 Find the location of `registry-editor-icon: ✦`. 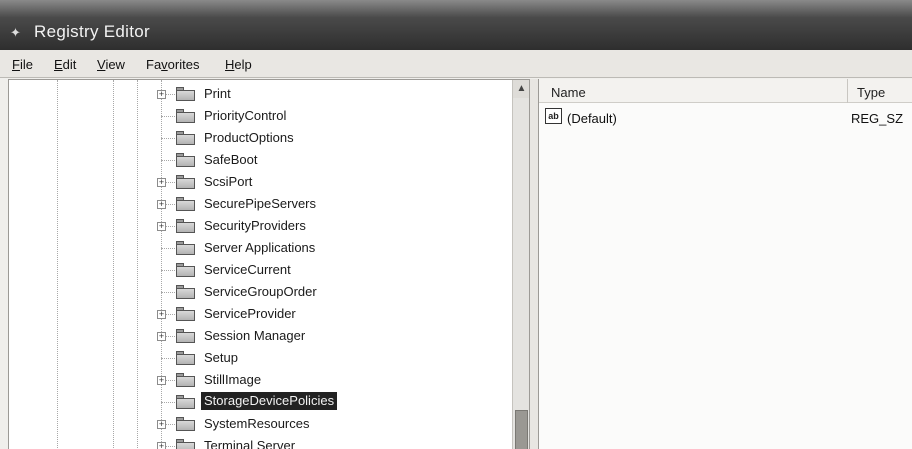

registry-editor-icon: ✦ is located at coordinates (15, 32).